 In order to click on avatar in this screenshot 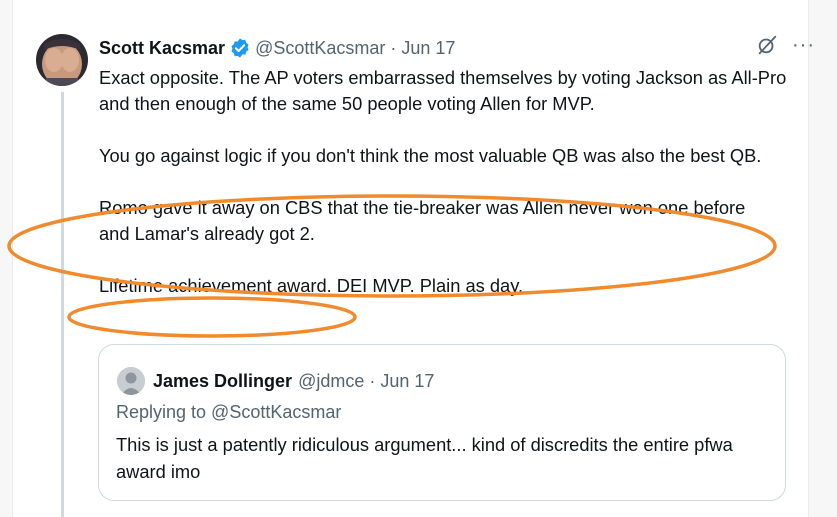, I will do `click(62, 60)`.